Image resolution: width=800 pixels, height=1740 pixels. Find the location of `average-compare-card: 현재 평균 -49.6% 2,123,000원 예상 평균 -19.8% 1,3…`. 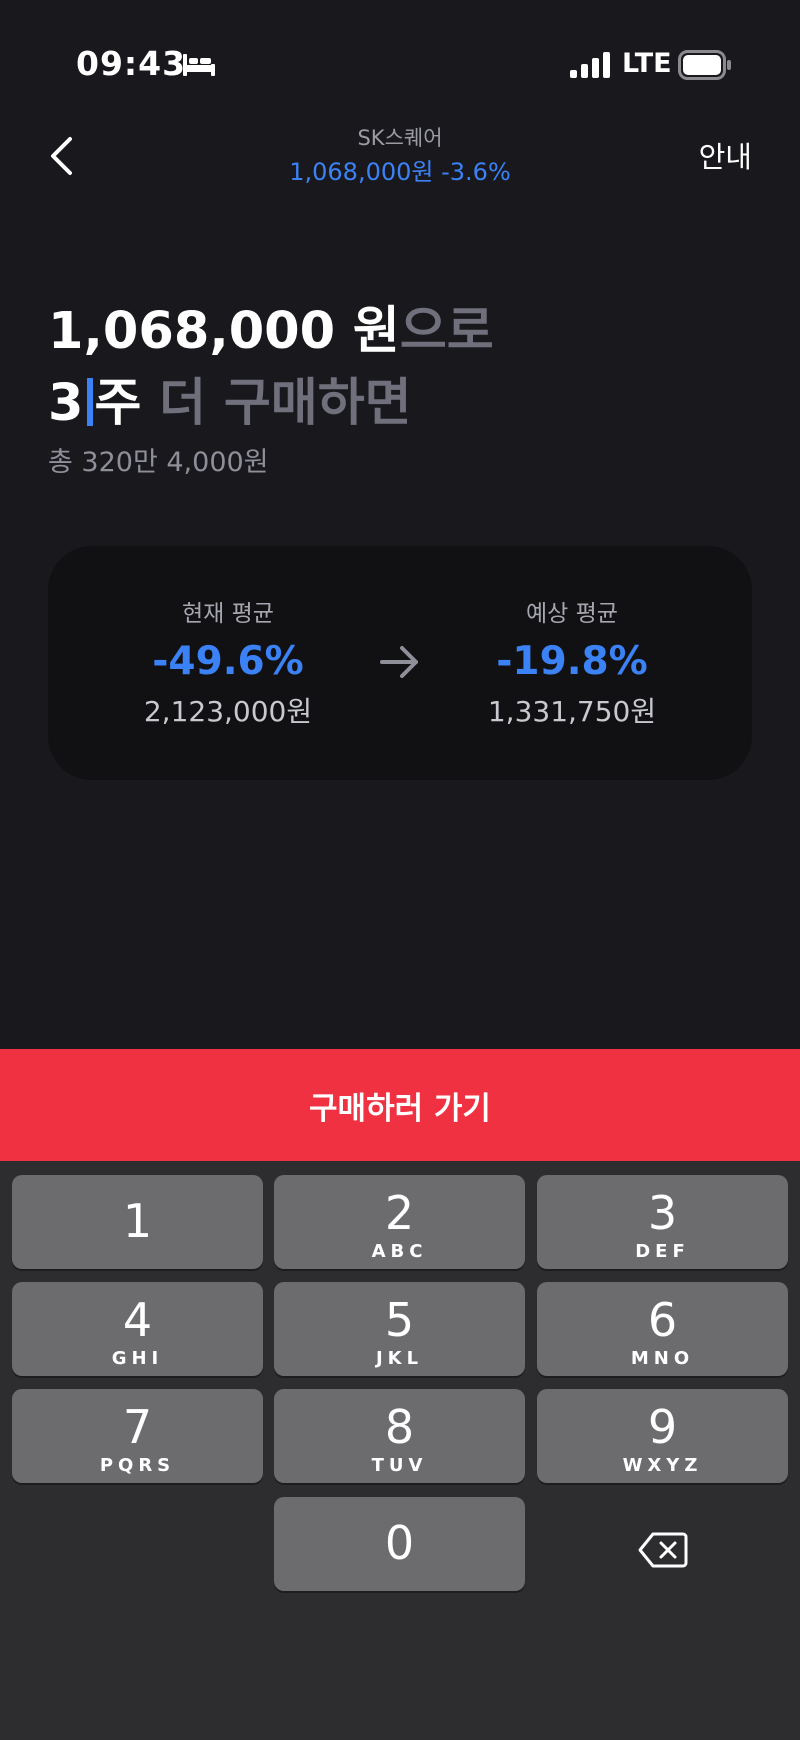

average-compare-card: 현재 평균 -49.6% 2,123,000원 예상 평균 -19.8% 1,3… is located at coordinates (400, 663).